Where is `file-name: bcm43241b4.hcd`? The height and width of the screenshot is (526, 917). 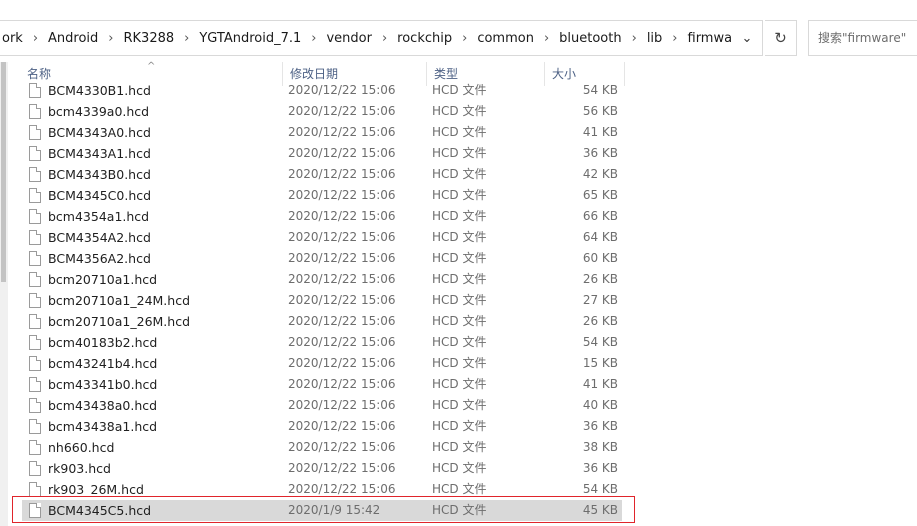
file-name: bcm43241b4.hcd is located at coordinates (103, 363).